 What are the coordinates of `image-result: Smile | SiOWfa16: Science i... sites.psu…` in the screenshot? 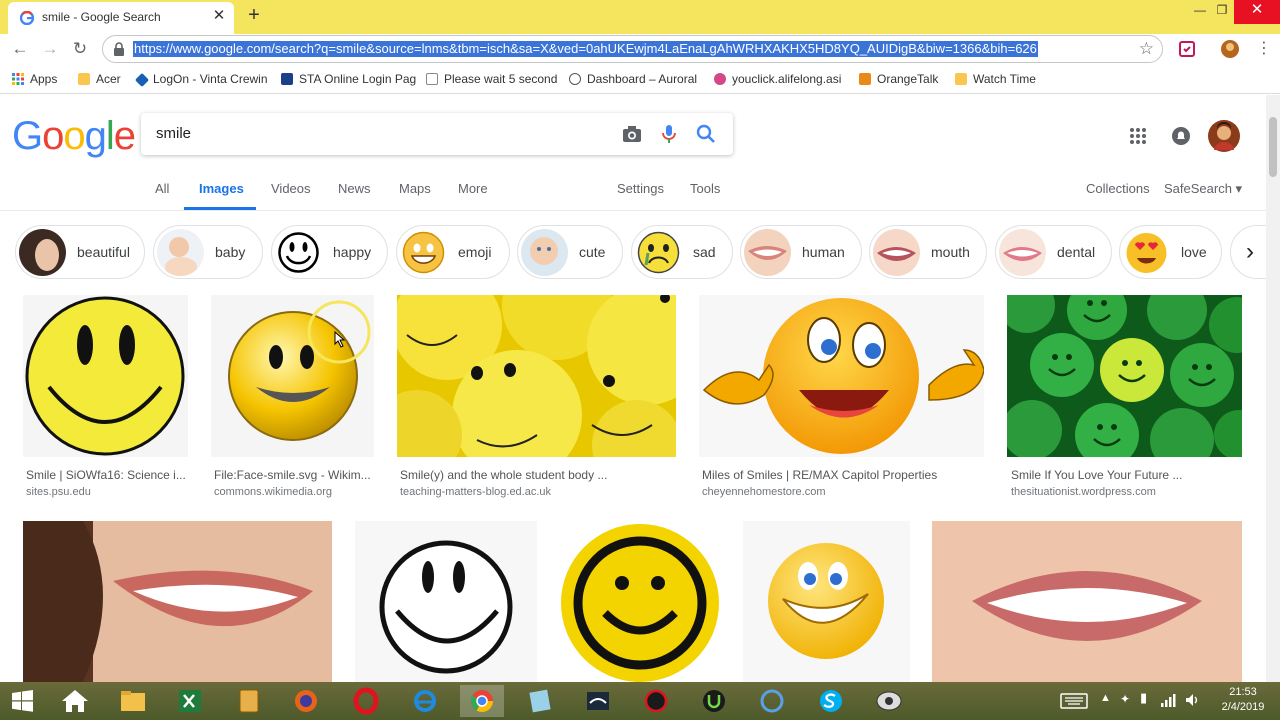 It's located at (105, 397).